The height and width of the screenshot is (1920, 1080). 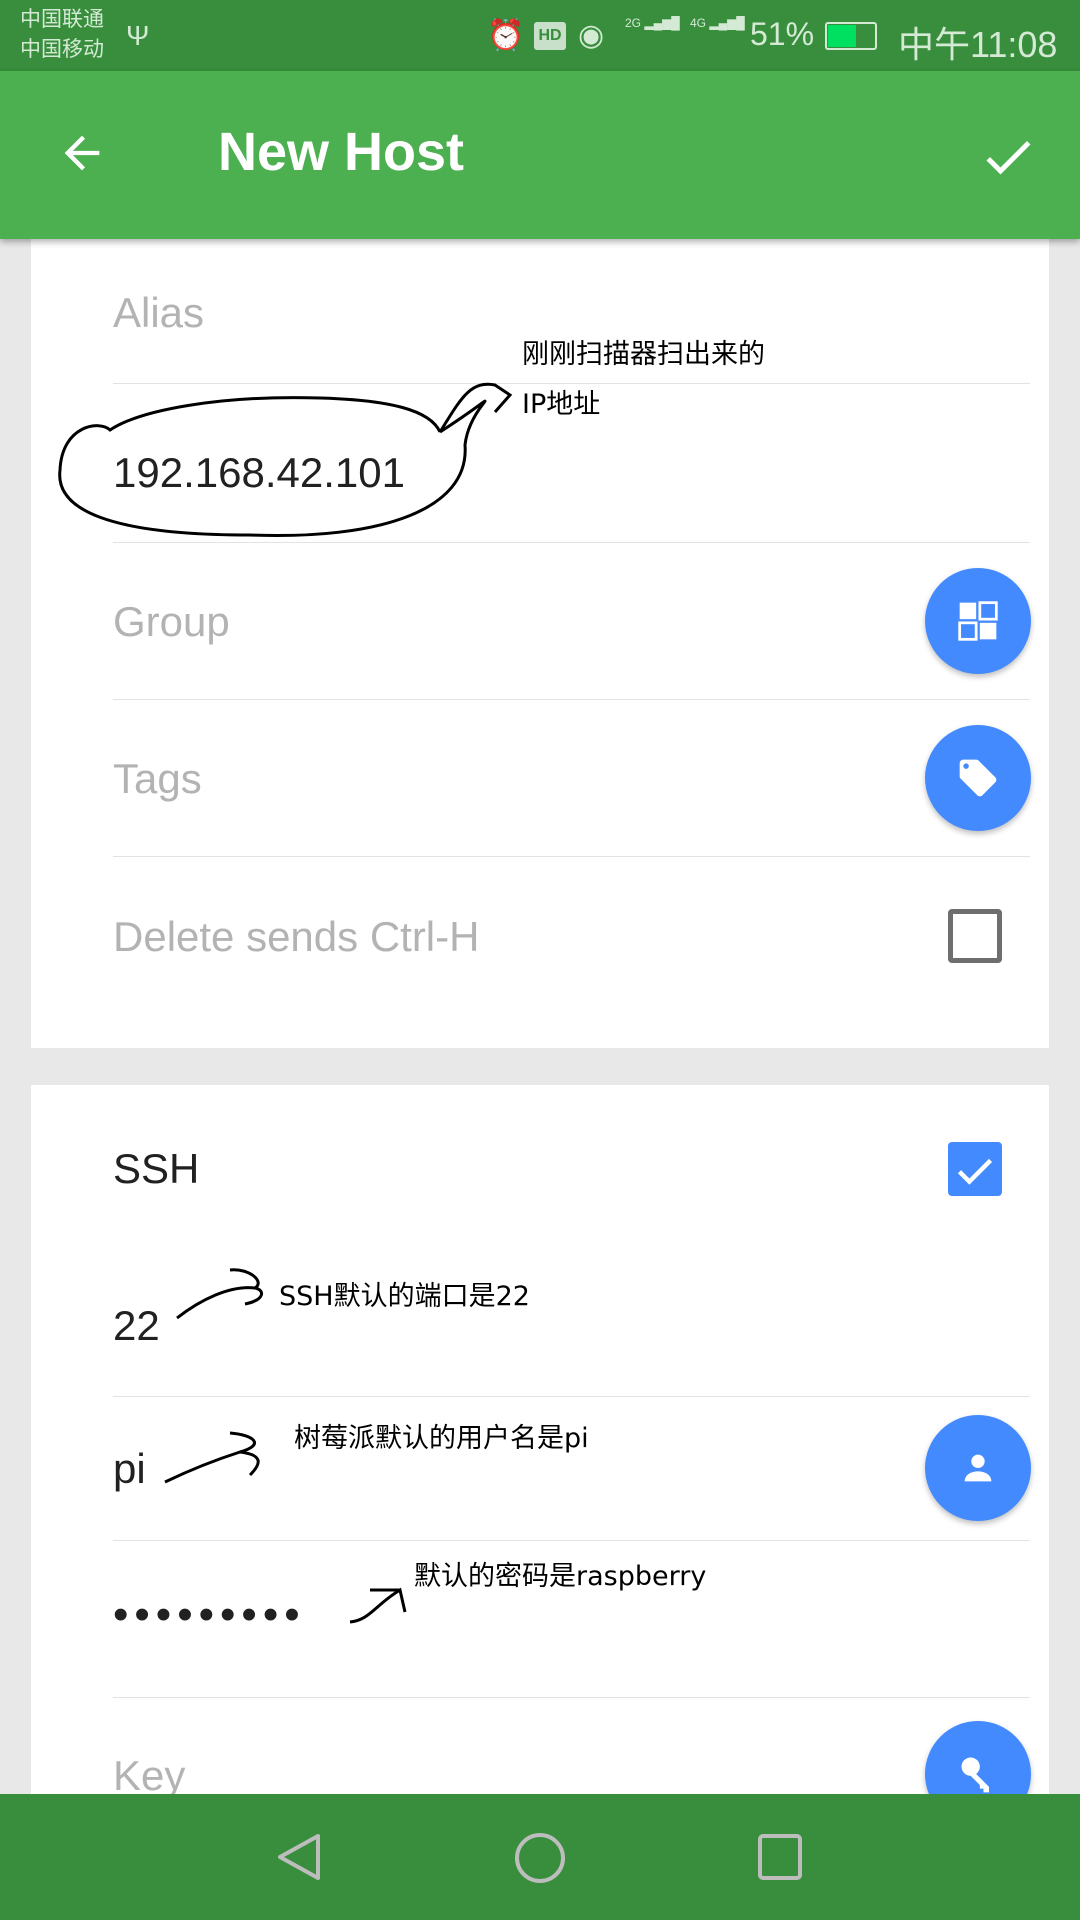 What do you see at coordinates (82, 153) in the screenshot?
I see `arrow-left-icon` at bounding box center [82, 153].